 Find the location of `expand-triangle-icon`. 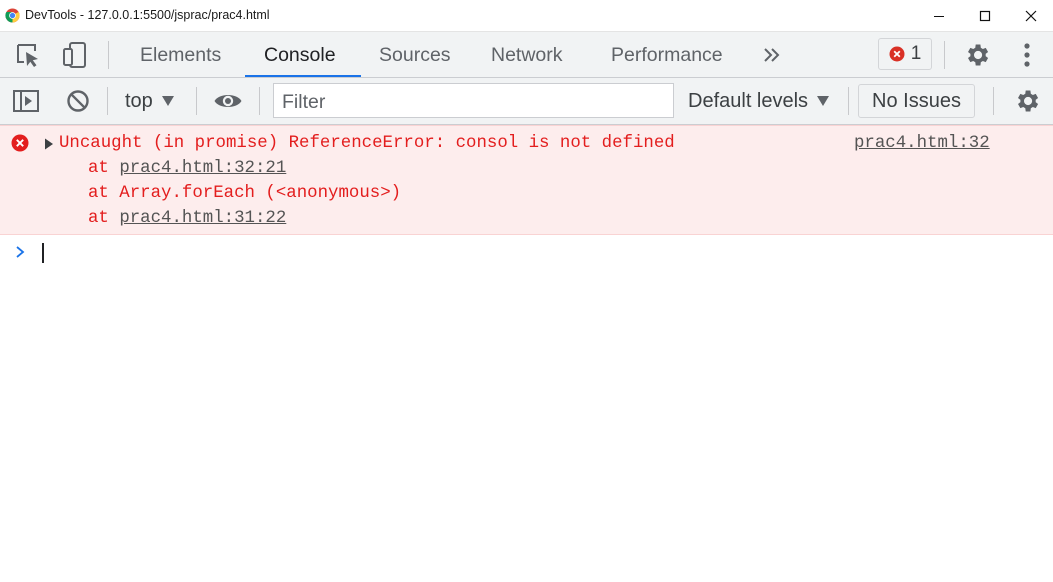

expand-triangle-icon is located at coordinates (49, 144).